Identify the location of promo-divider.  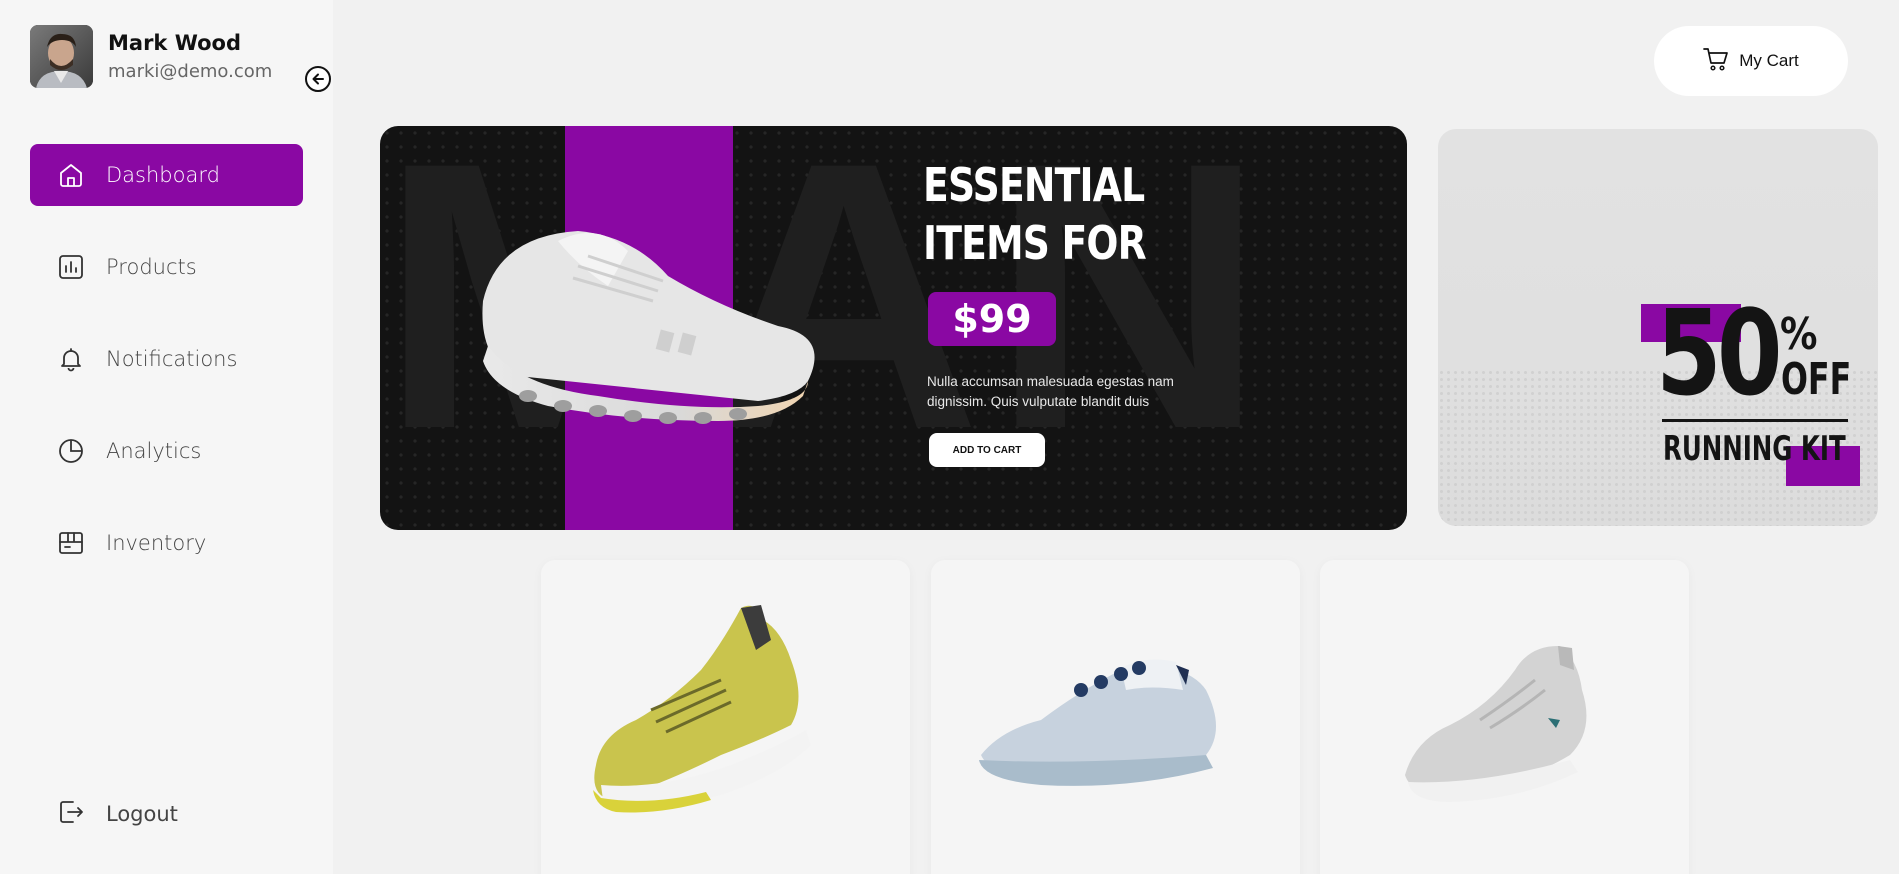
(1755, 420).